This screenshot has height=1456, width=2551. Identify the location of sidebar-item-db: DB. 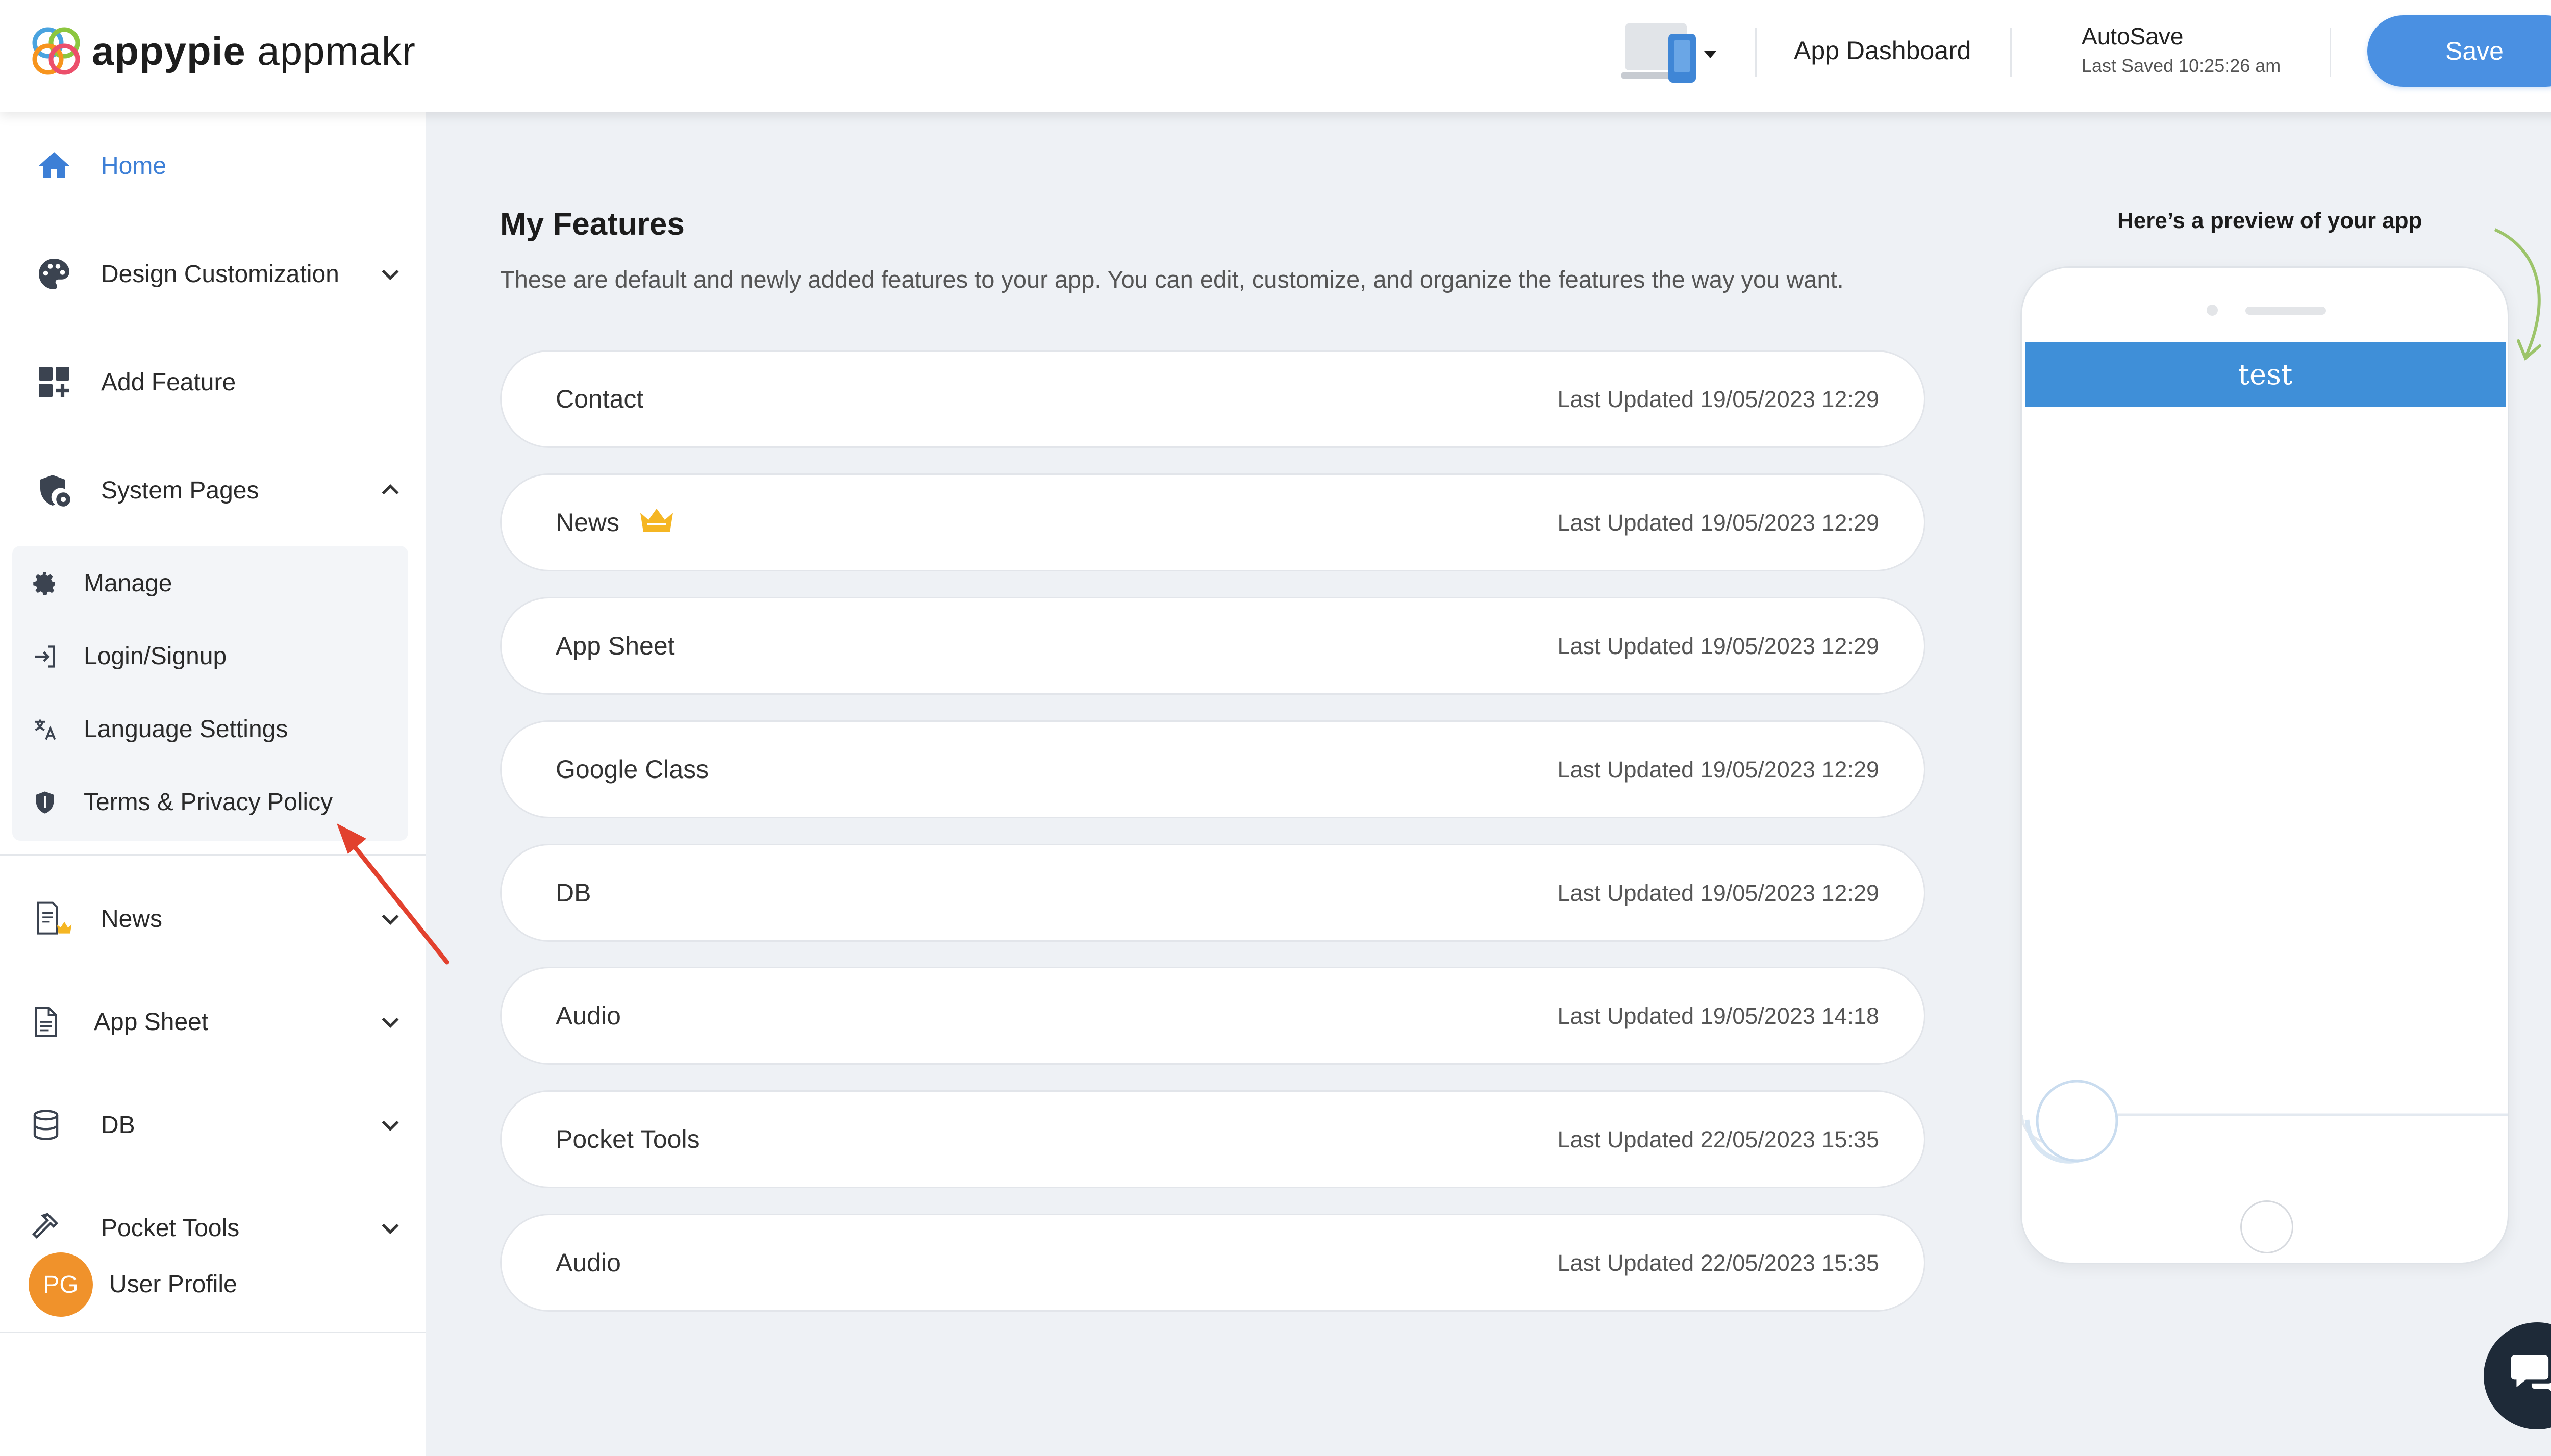
(213, 1125).